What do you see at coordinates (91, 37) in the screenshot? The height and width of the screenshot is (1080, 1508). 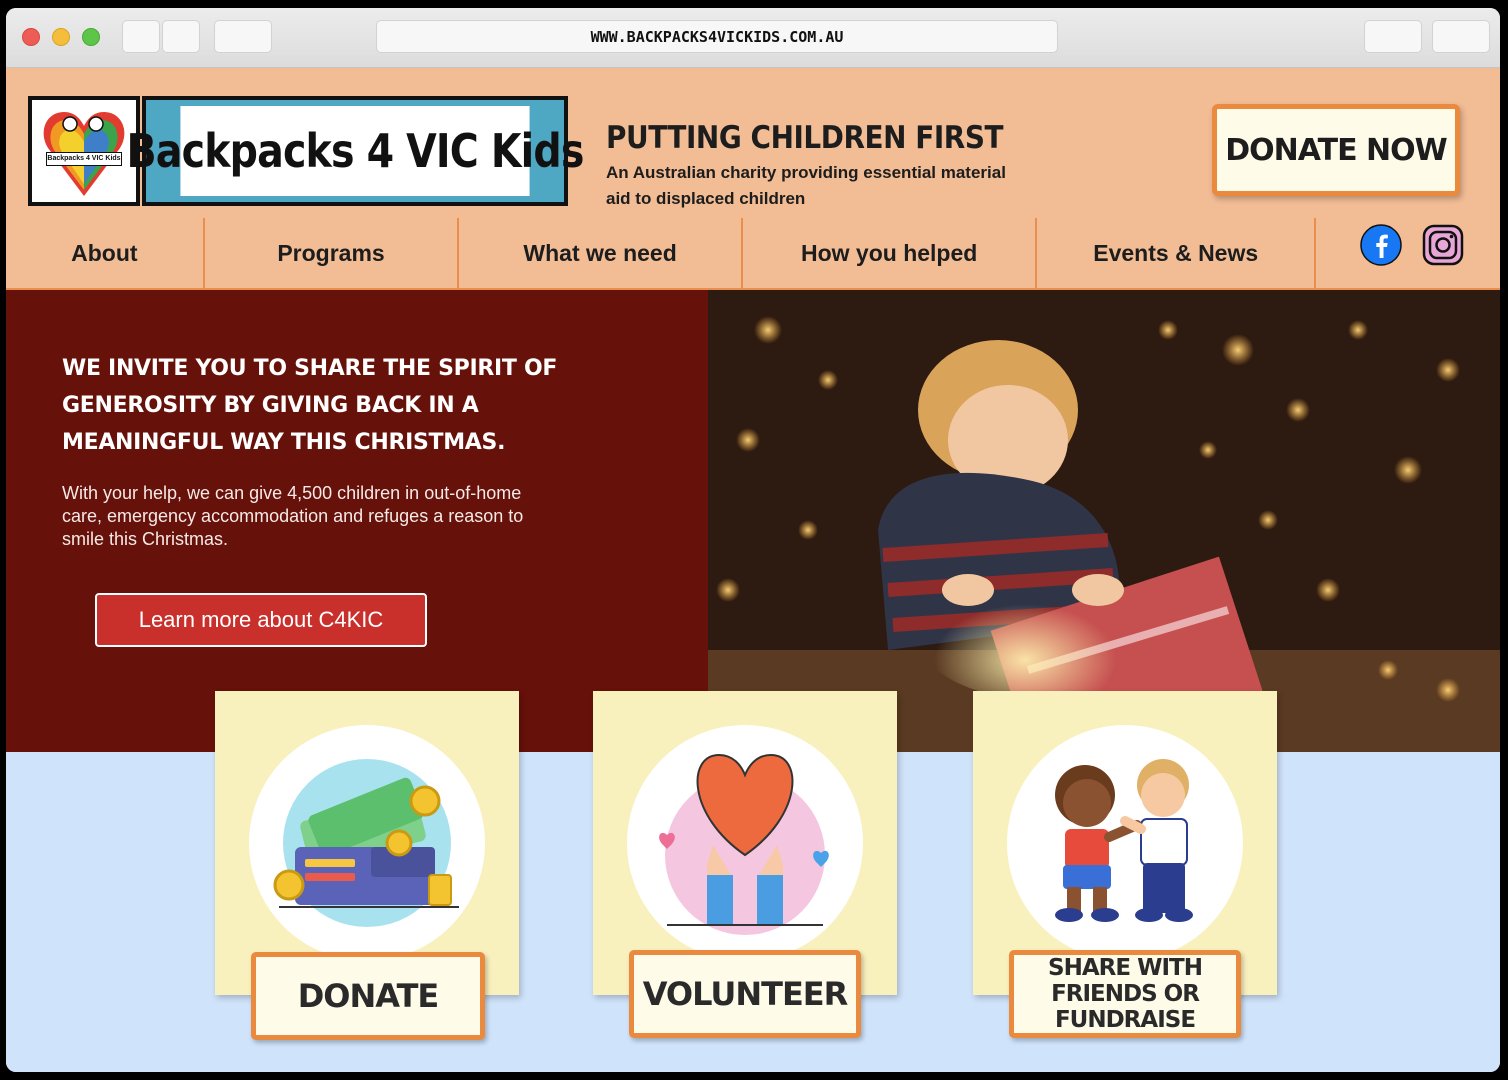 I see `maximize-window-button` at bounding box center [91, 37].